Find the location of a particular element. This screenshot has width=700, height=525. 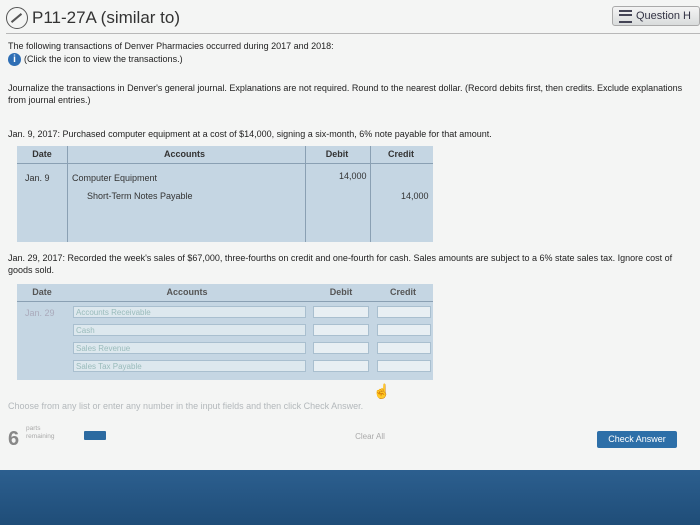

title-row: P11-27A (similar to) is located at coordinates (93, 18).